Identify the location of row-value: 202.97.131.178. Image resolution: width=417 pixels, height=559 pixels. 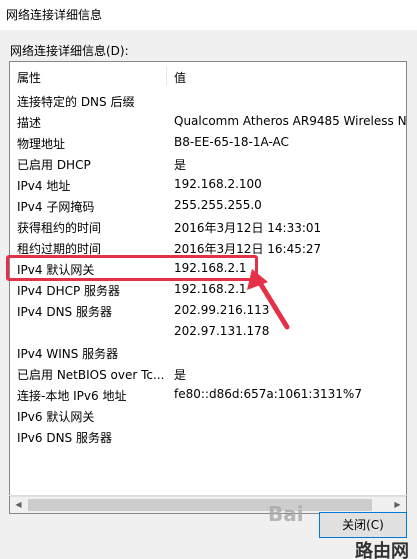
(222, 331).